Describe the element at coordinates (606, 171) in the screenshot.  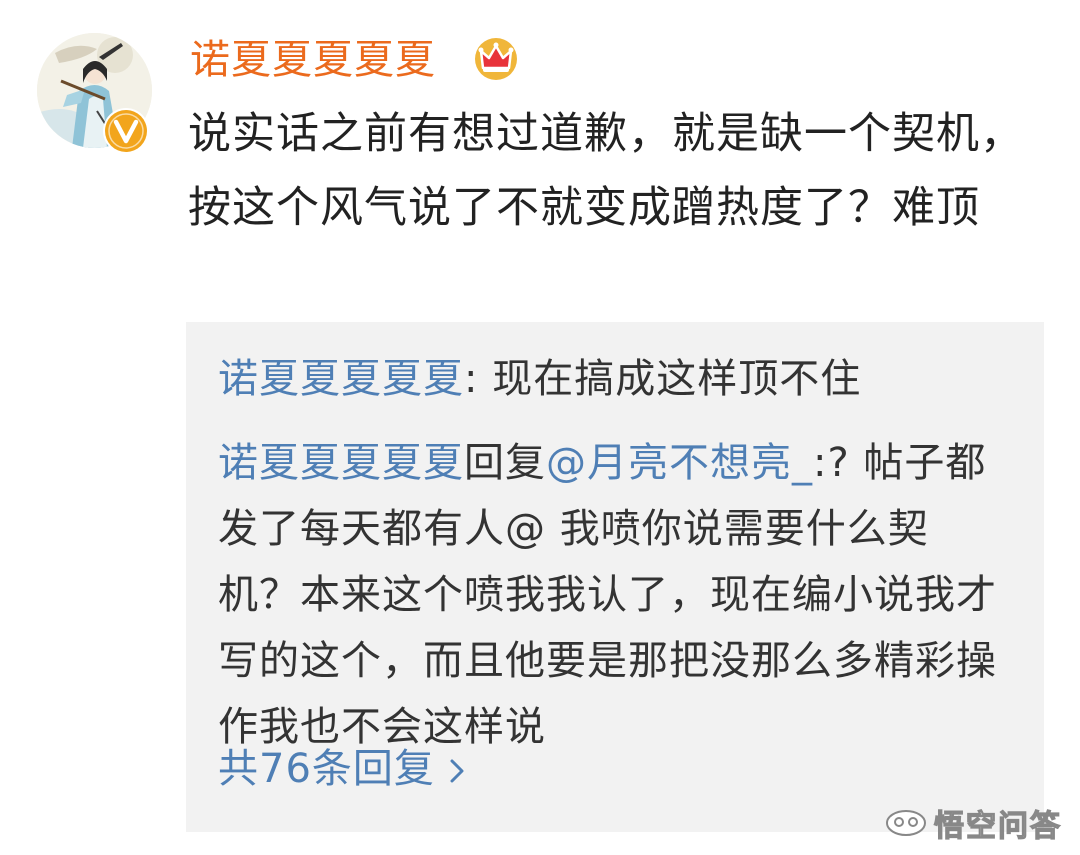
I see `comment-text: 说实话之前有想过道歉，就是缺一个契机，按这个风气说了不就变成蹭热度了？难顶` at that location.